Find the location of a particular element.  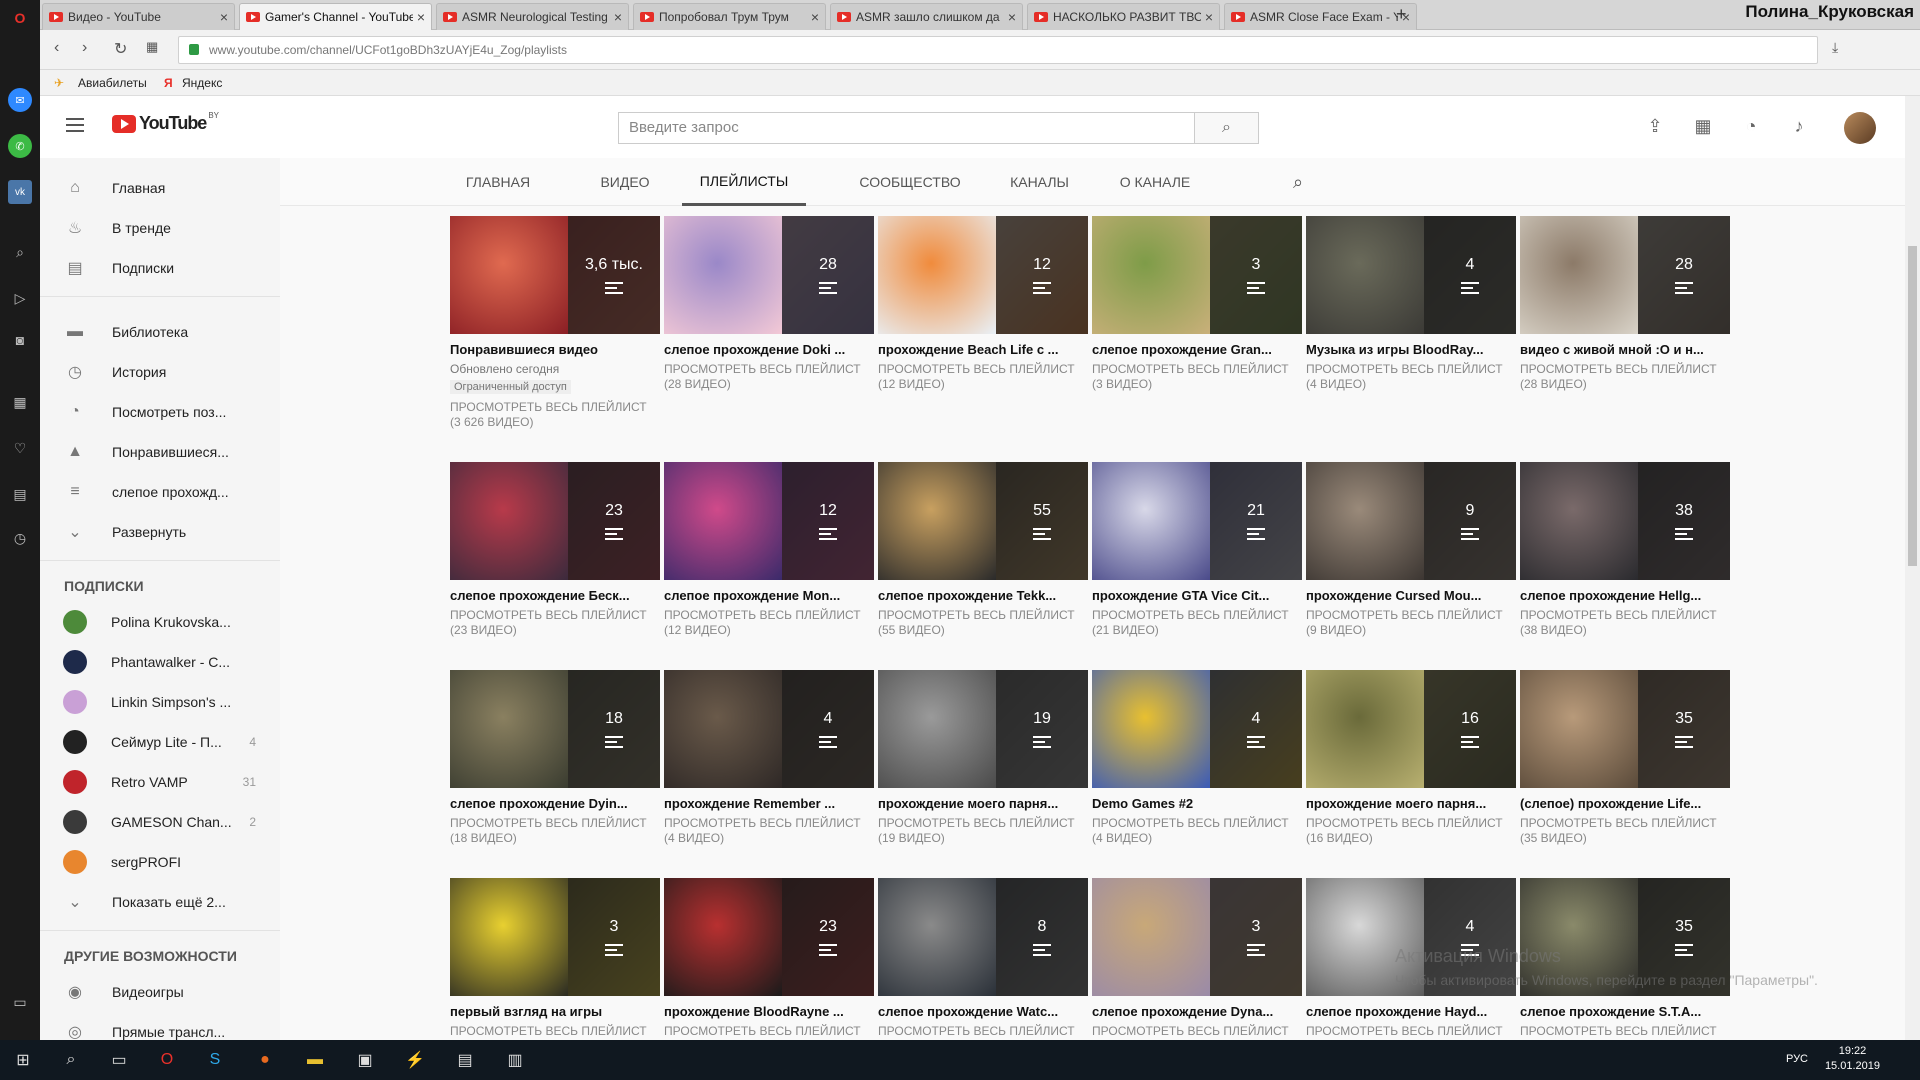

tab-4: СООБЩЕСТВО is located at coordinates (910, 182).